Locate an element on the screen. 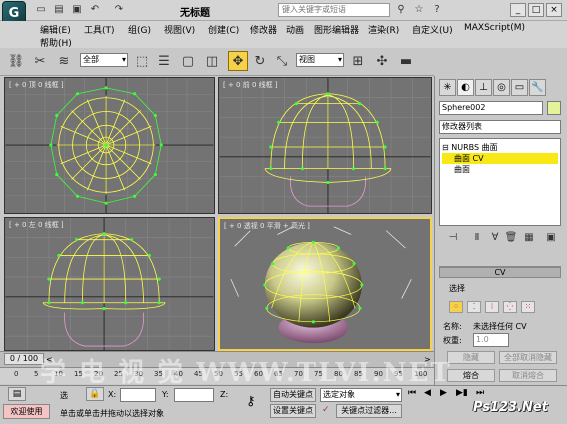 This screenshot has width=567, height=424. window-crossing-icon: ◫ is located at coordinates (212, 61).